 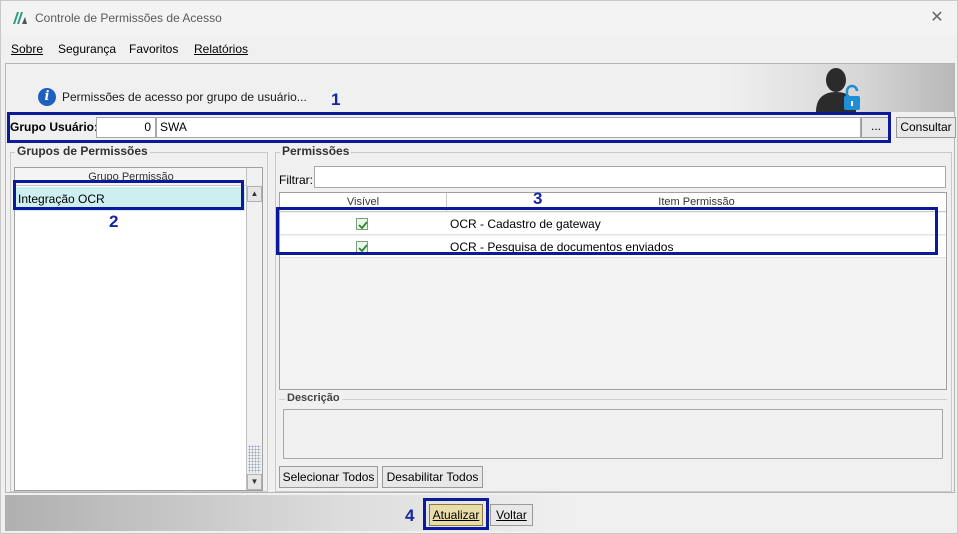 What do you see at coordinates (254, 194) in the screenshot?
I see `scroll-up-icon: ▲` at bounding box center [254, 194].